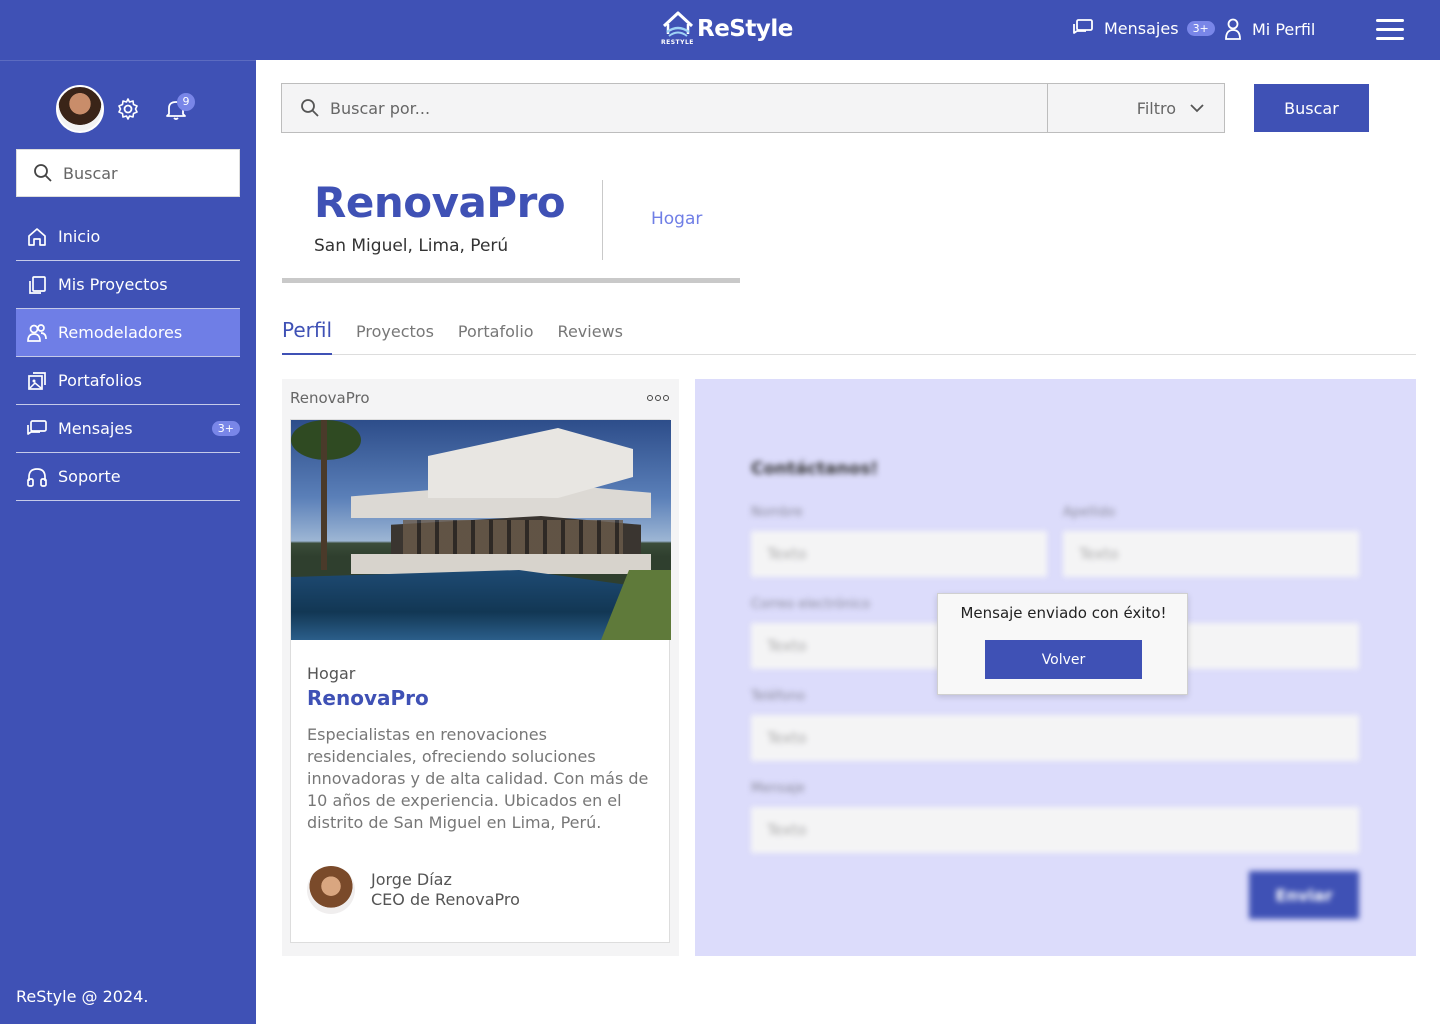 The width and height of the screenshot is (1440, 1024). Describe the element at coordinates (368, 698) in the screenshot. I see `card-title: RenovaPro` at that location.